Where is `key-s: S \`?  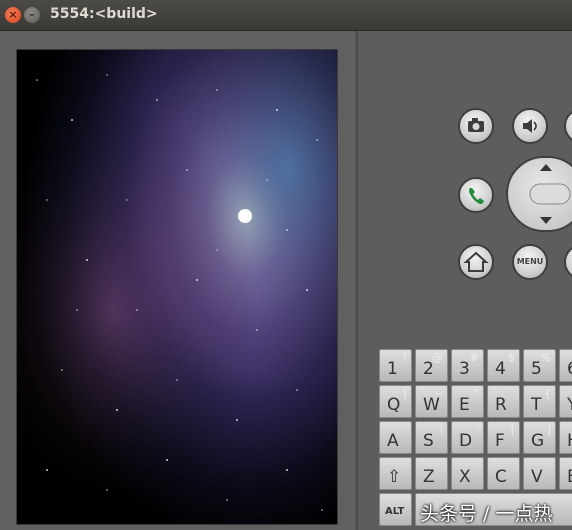 key-s: S \ is located at coordinates (431, 437).